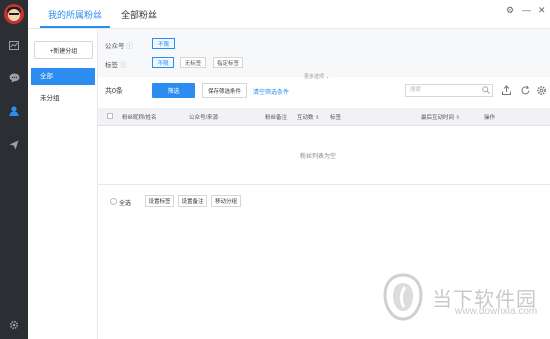 The image size is (550, 339). Describe the element at coordinates (139, 118) in the screenshot. I see `column-header-nickname: 粉丝昵称/姓名` at that location.